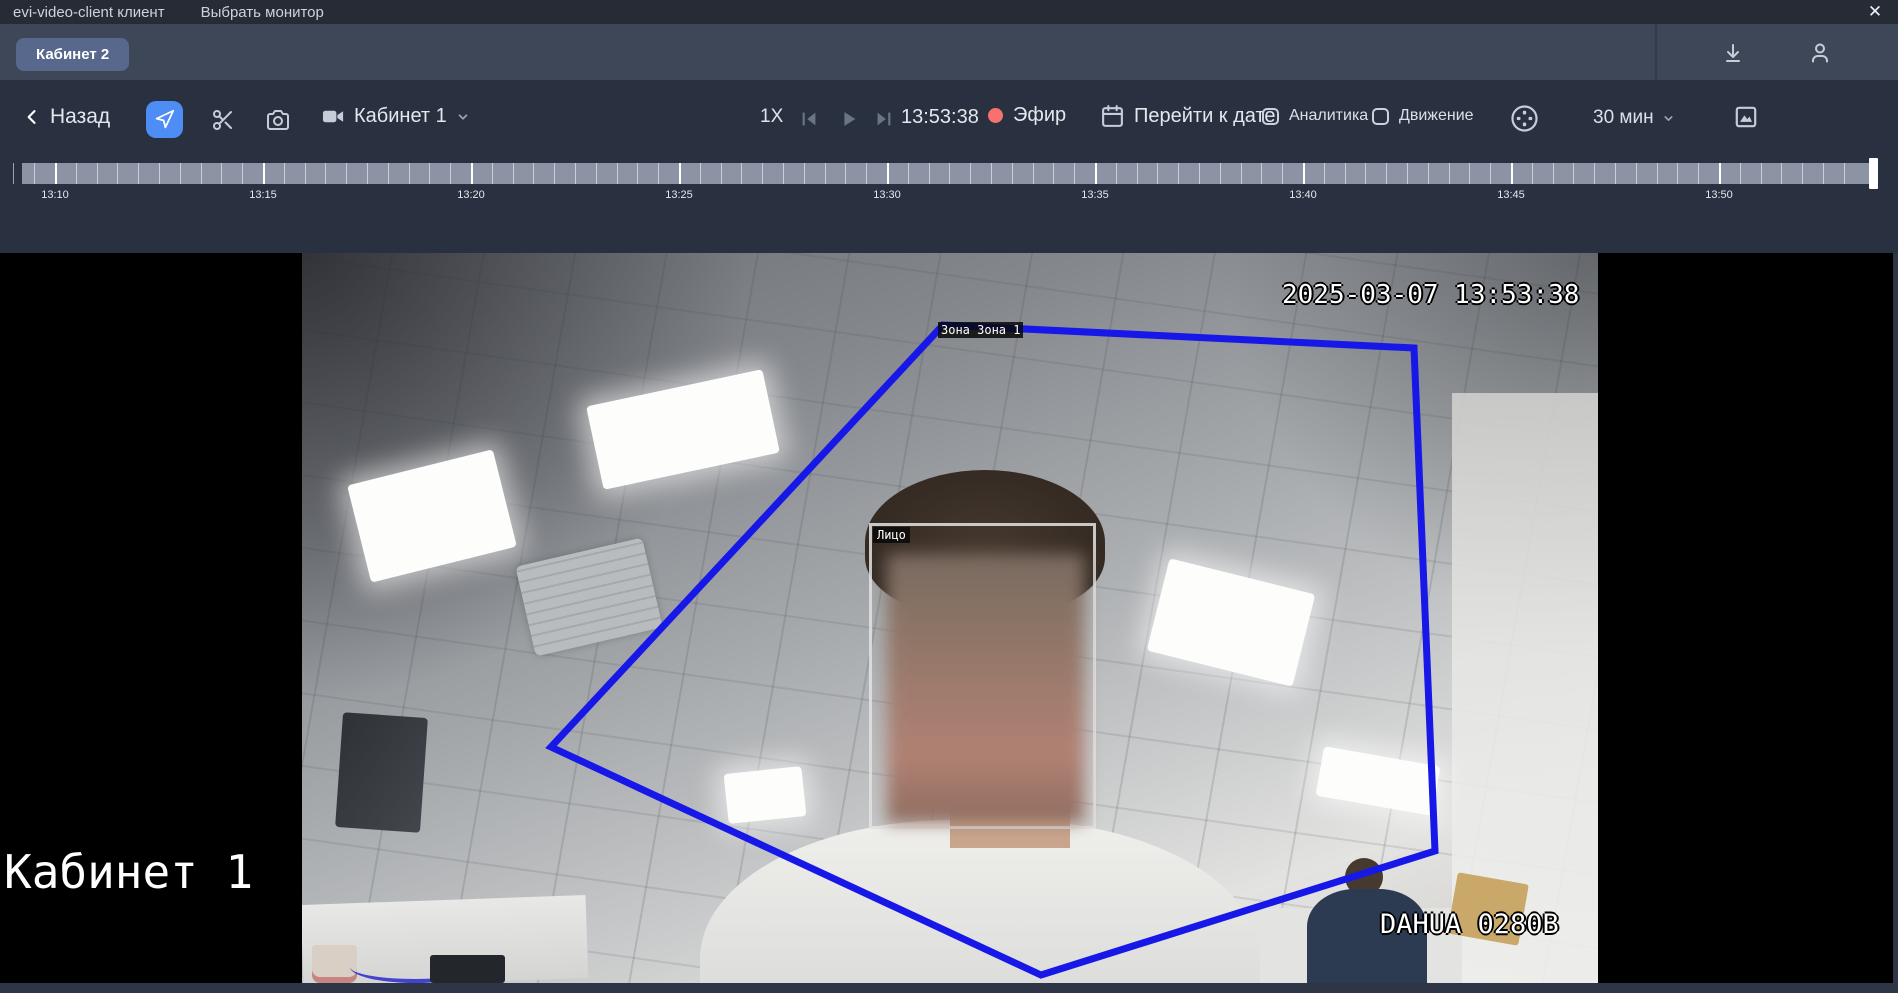 This screenshot has height=993, width=1898. I want to click on right-margin, so click(1895, 618).